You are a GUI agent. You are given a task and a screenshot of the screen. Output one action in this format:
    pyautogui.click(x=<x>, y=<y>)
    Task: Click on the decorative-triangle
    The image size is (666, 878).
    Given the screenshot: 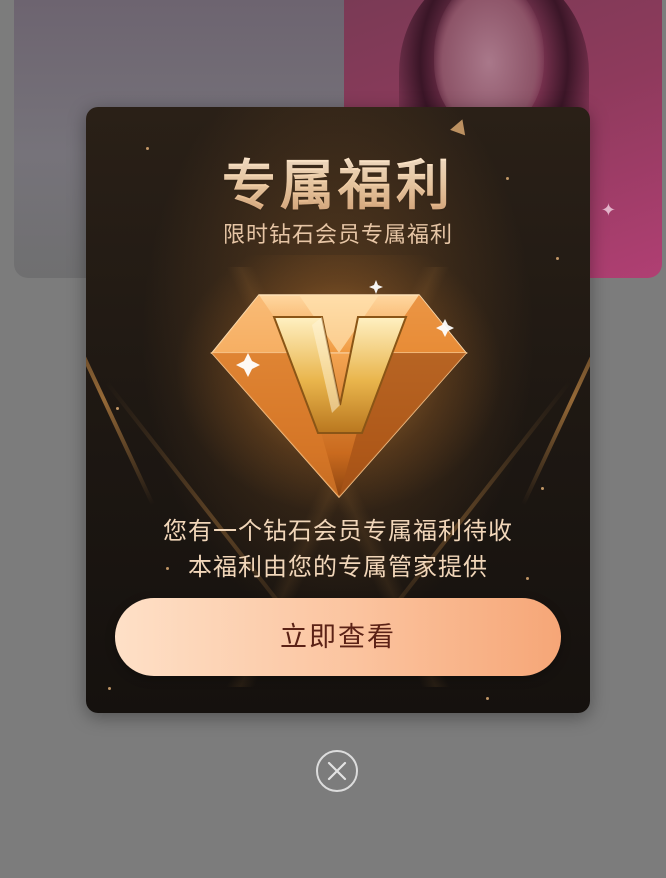 What is the action you would take?
    pyautogui.click(x=460, y=126)
    